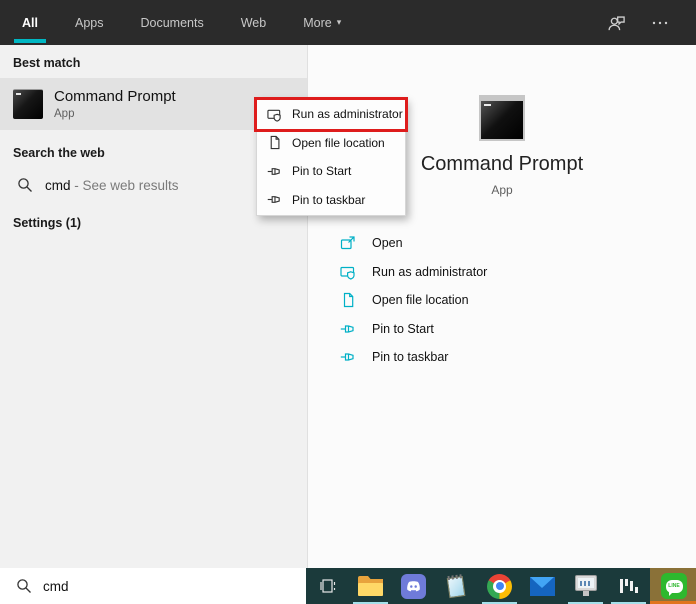 Image resolution: width=696 pixels, height=604 pixels. I want to click on taskbar: LINE, so click(348, 586).